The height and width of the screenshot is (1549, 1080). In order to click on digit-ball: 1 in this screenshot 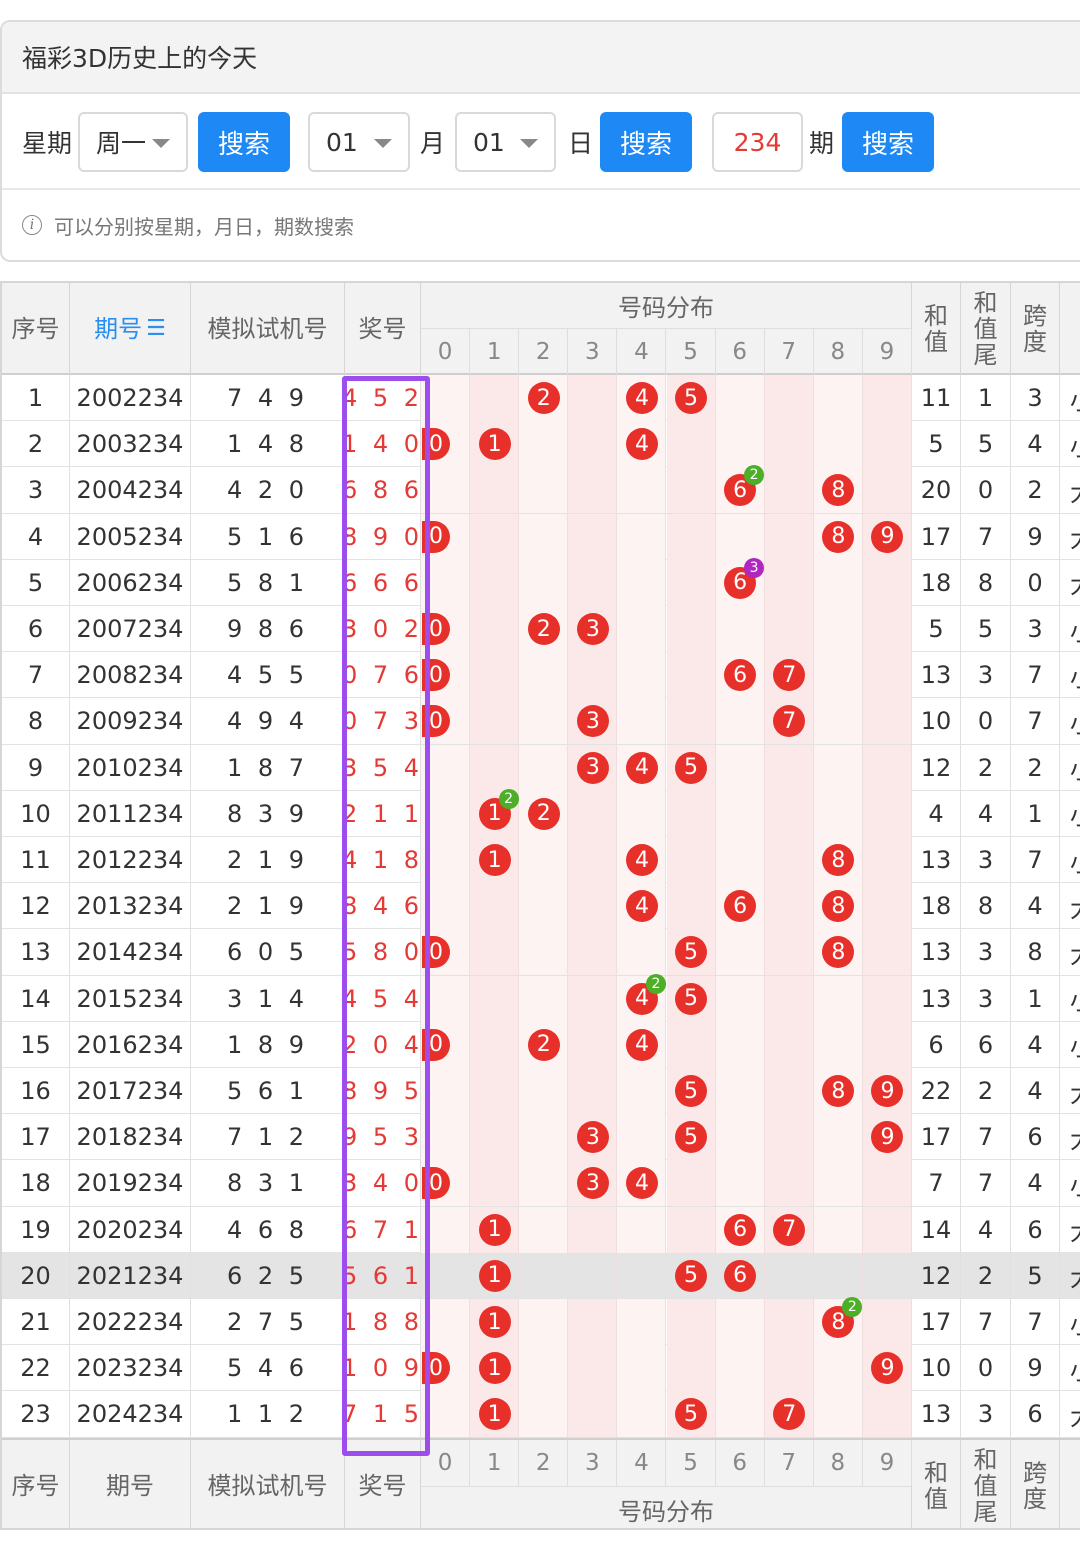, I will do `click(494, 860)`.